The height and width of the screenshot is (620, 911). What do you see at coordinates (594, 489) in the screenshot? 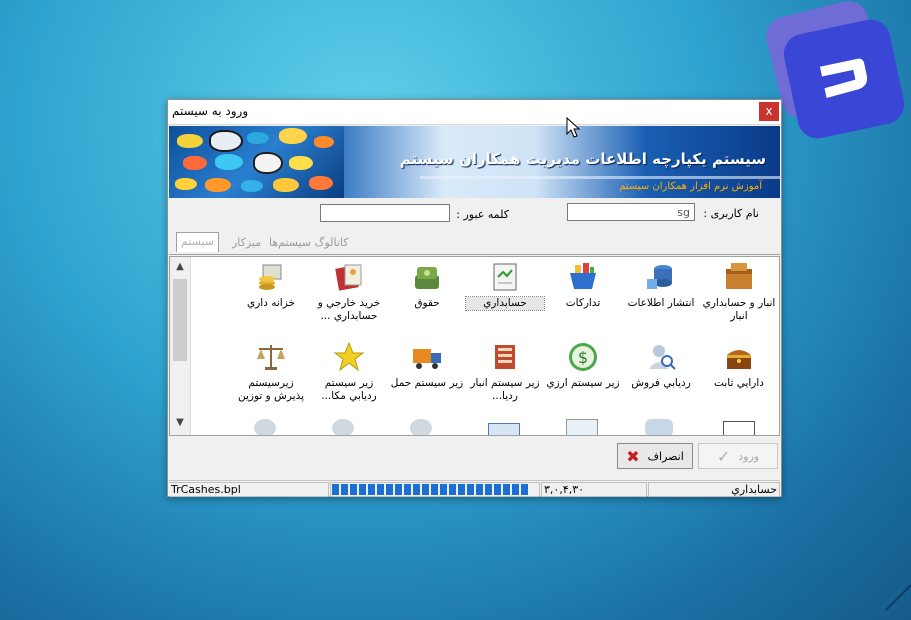
I see `status-version: ۳,۰,۴,۳۰` at bounding box center [594, 489].